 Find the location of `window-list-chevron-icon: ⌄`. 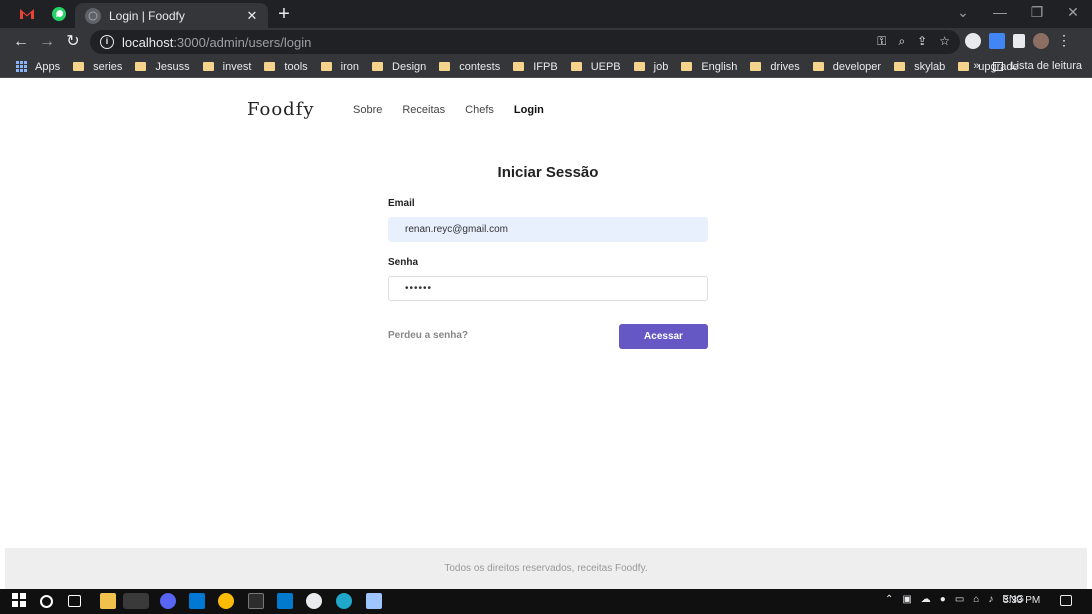

window-list-chevron-icon: ⌄ is located at coordinates (963, 12).